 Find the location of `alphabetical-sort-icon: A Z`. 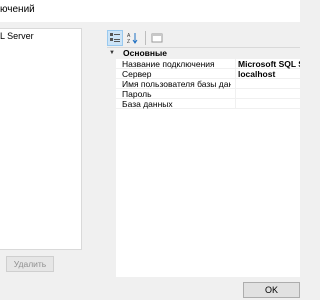

alphabetical-sort-icon: A Z is located at coordinates (132, 38).